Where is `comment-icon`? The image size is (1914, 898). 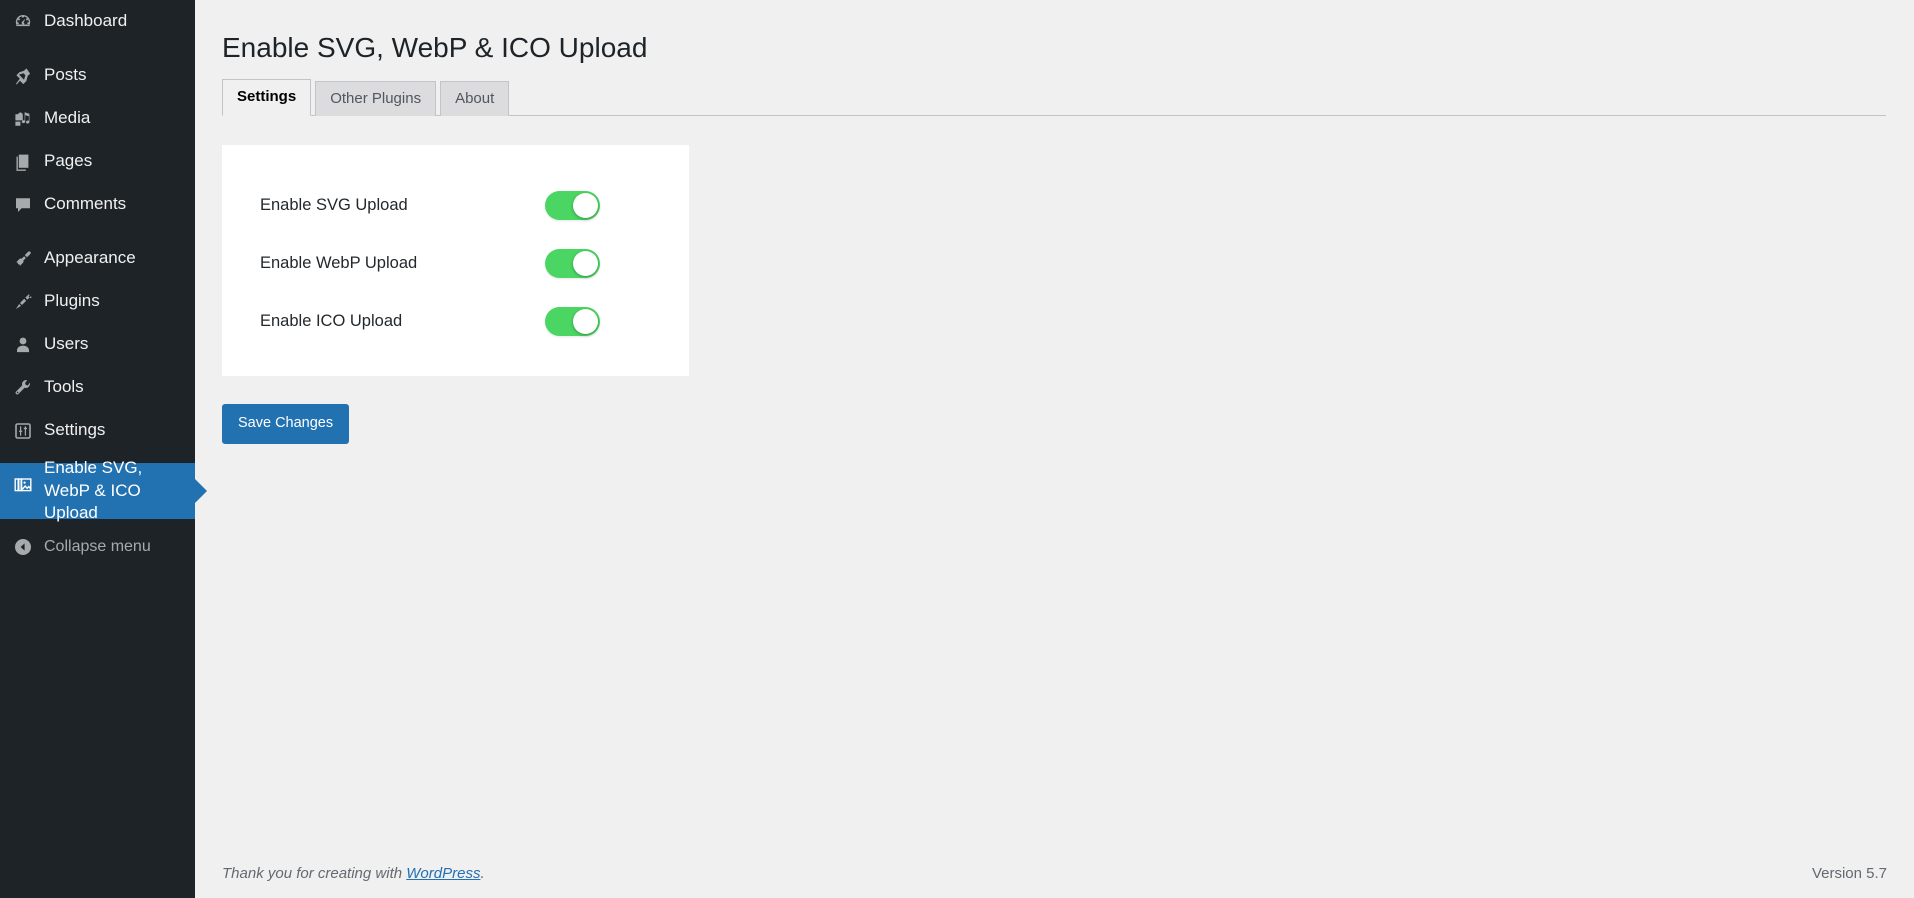 comment-icon is located at coordinates (23, 205).